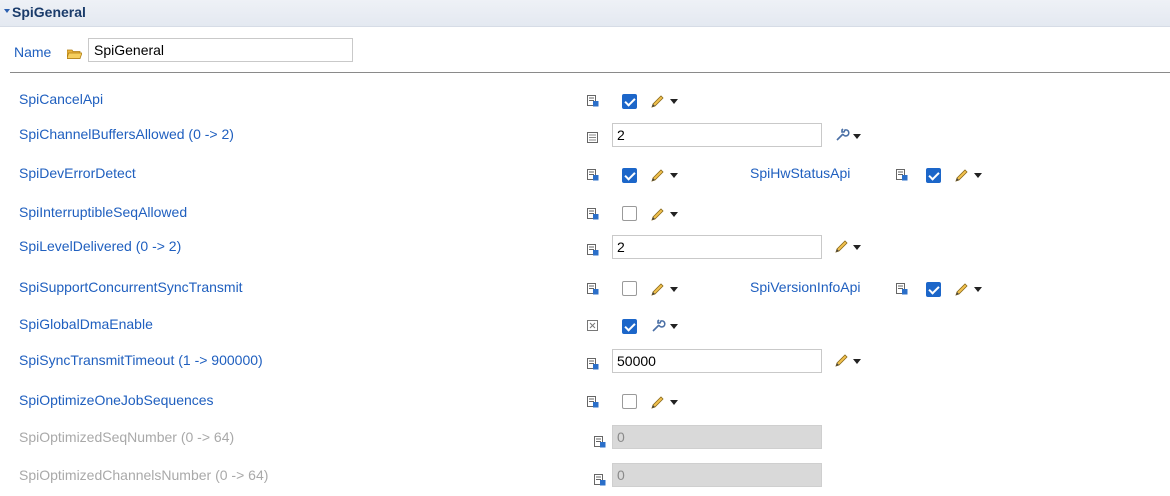  I want to click on param-label: SpiOptimizedChannelsNumber (0 -> 64), so click(144, 475).